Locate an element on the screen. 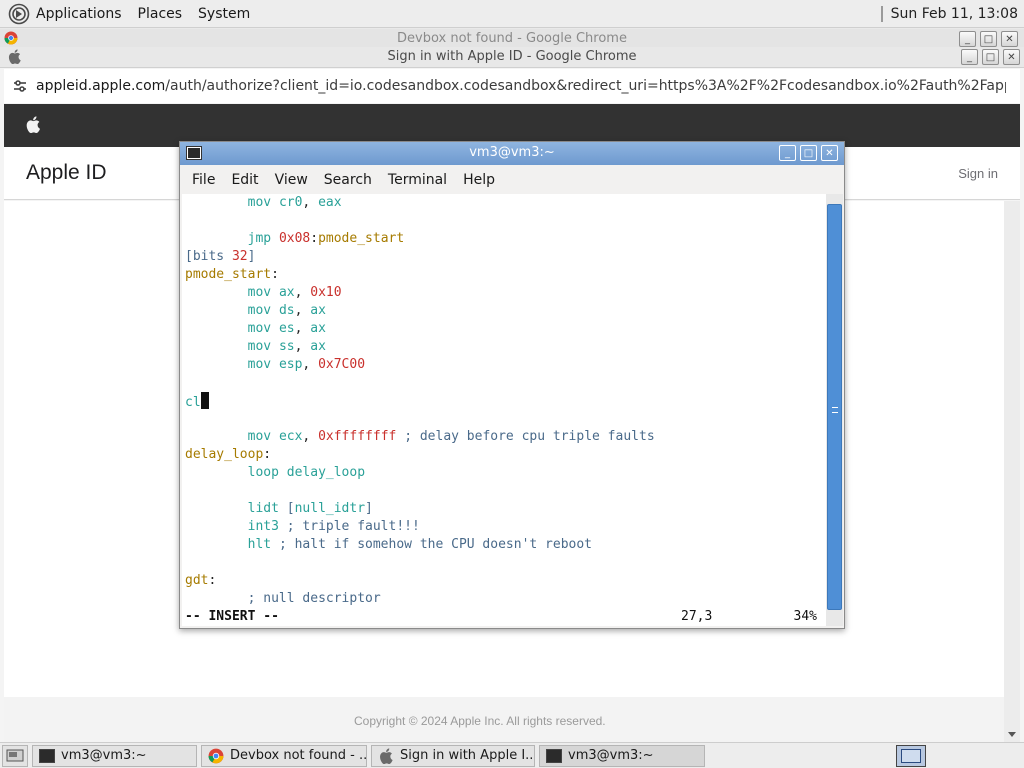  code-line: lidt [null_idtr] is located at coordinates (310, 508).